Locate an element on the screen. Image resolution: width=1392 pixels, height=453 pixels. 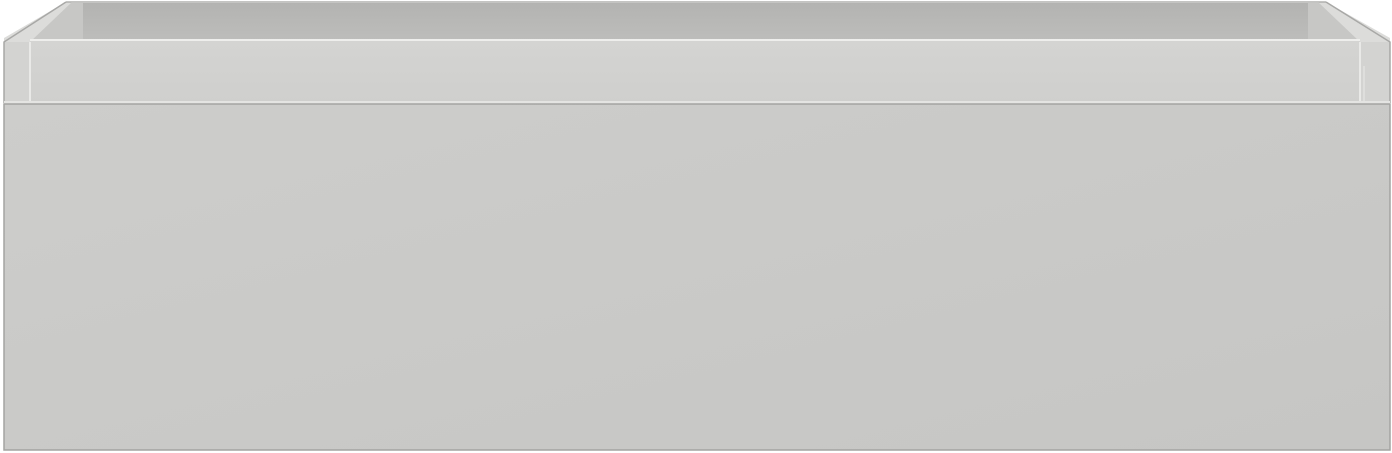
drawer-left-upright is located at coordinates (17, 72).